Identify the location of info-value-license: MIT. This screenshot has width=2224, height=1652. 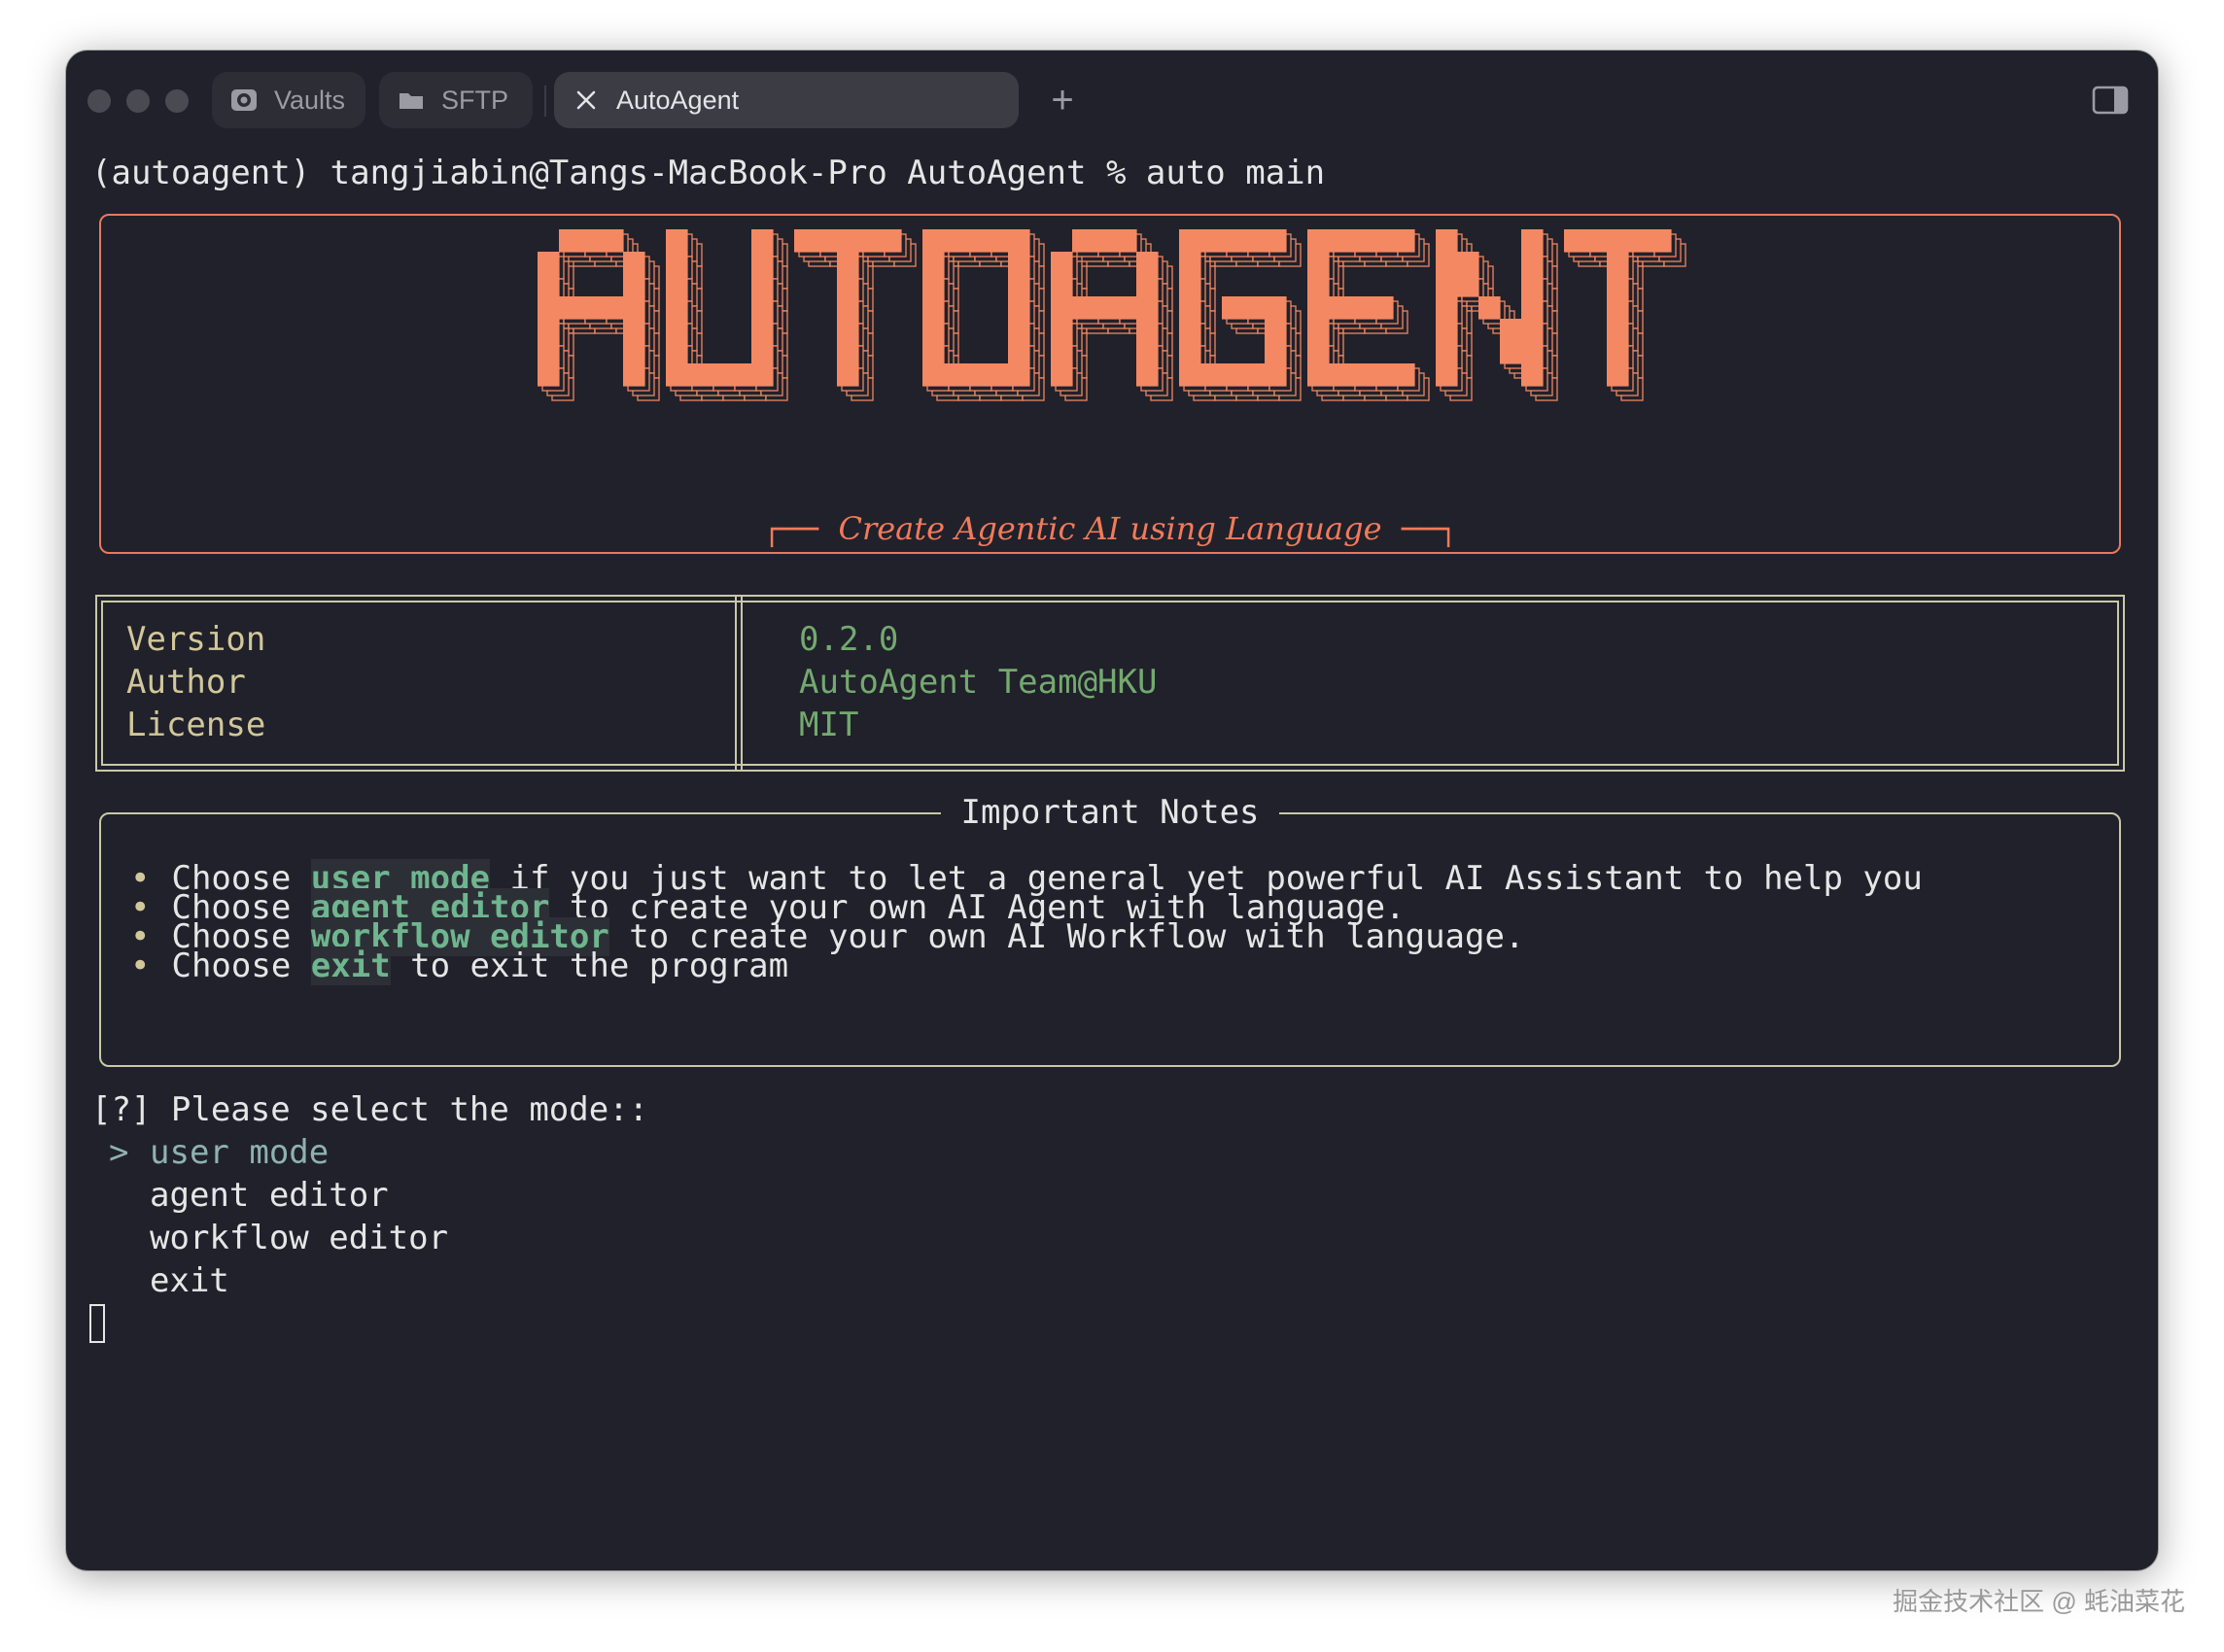
(829, 725).